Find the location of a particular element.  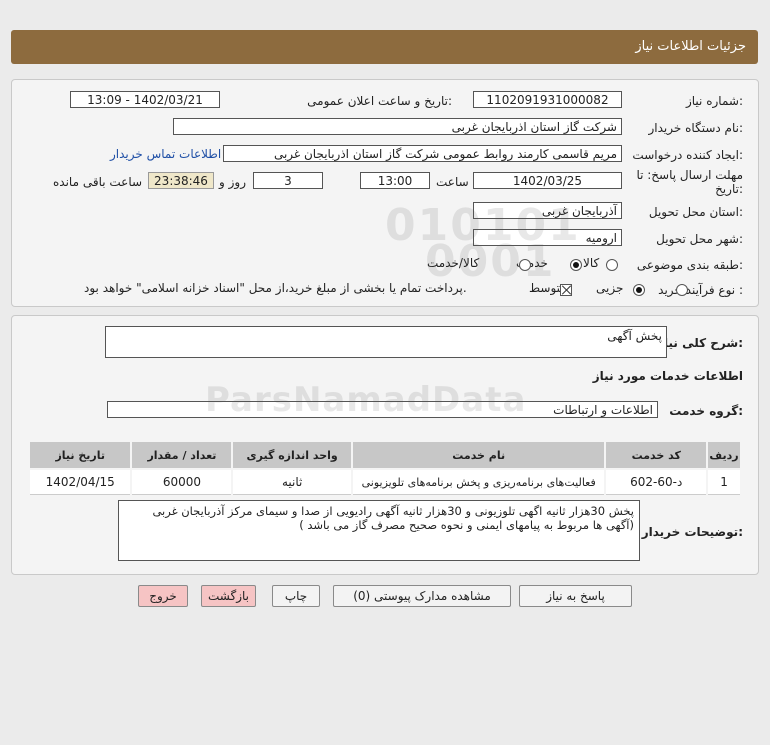

process-option-minor: جزیی is located at coordinates (610, 288).